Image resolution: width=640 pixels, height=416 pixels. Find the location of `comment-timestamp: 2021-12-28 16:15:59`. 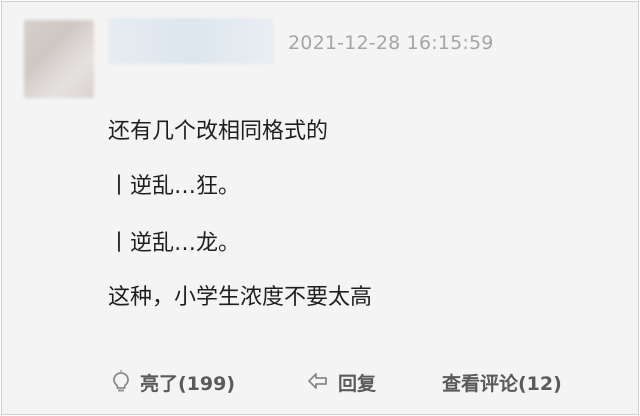

comment-timestamp: 2021-12-28 16:15:59 is located at coordinates (391, 43).